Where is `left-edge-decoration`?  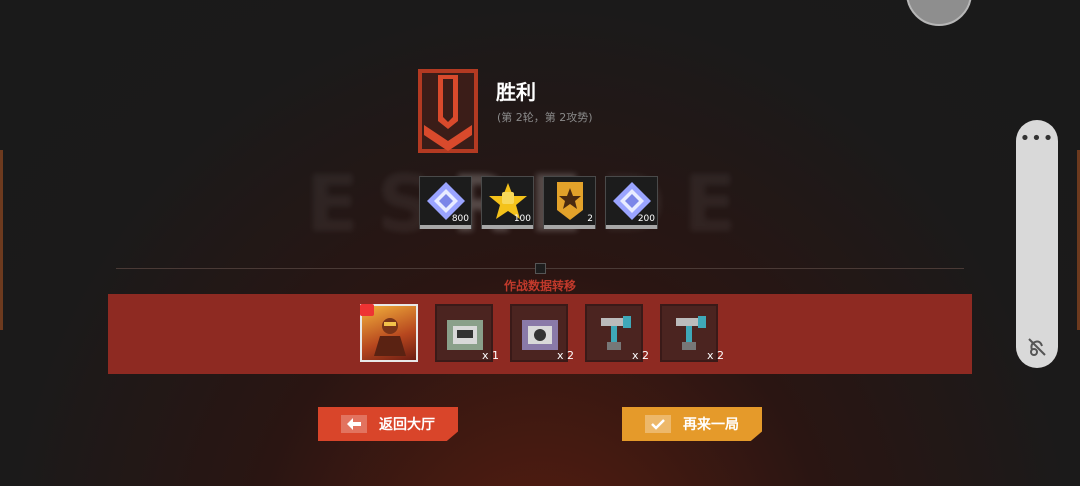
left-edge-decoration is located at coordinates (1, 240).